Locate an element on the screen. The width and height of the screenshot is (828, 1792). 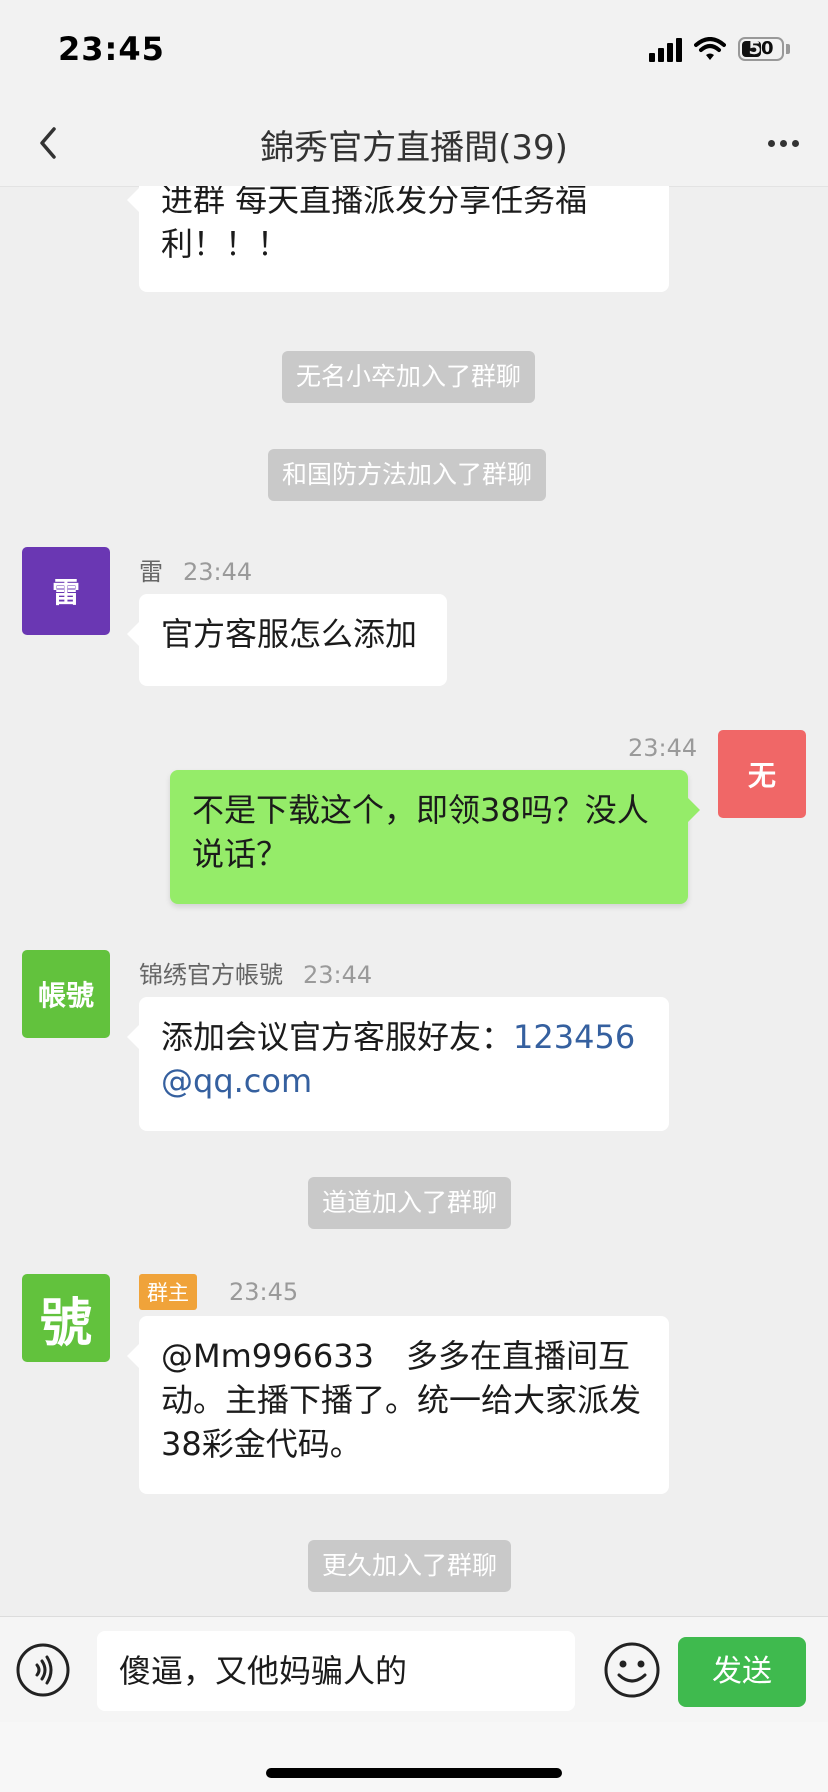
battery-icon: 50 is located at coordinates (761, 49).